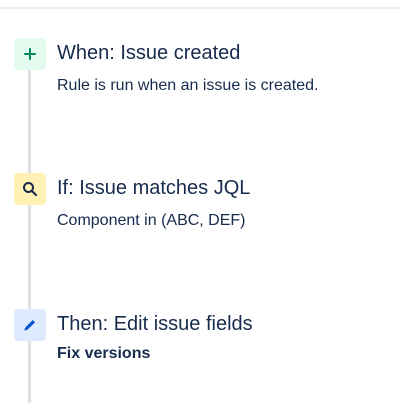 The height and width of the screenshot is (403, 400). I want to click on plus-icon, so click(30, 54).